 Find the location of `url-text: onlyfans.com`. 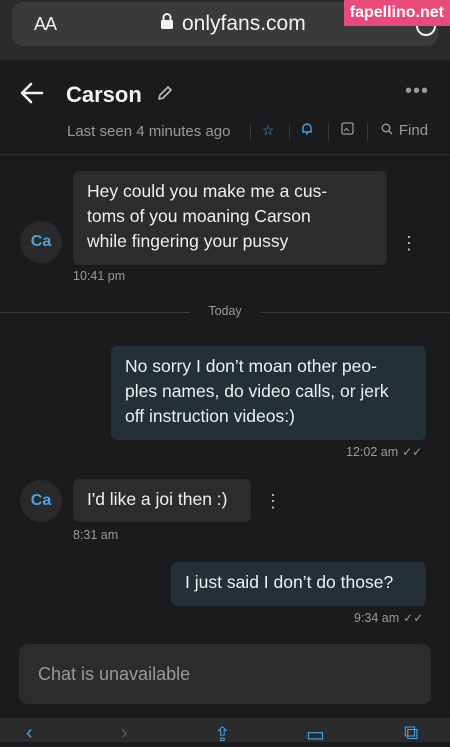

url-text: onlyfans.com is located at coordinates (244, 23).